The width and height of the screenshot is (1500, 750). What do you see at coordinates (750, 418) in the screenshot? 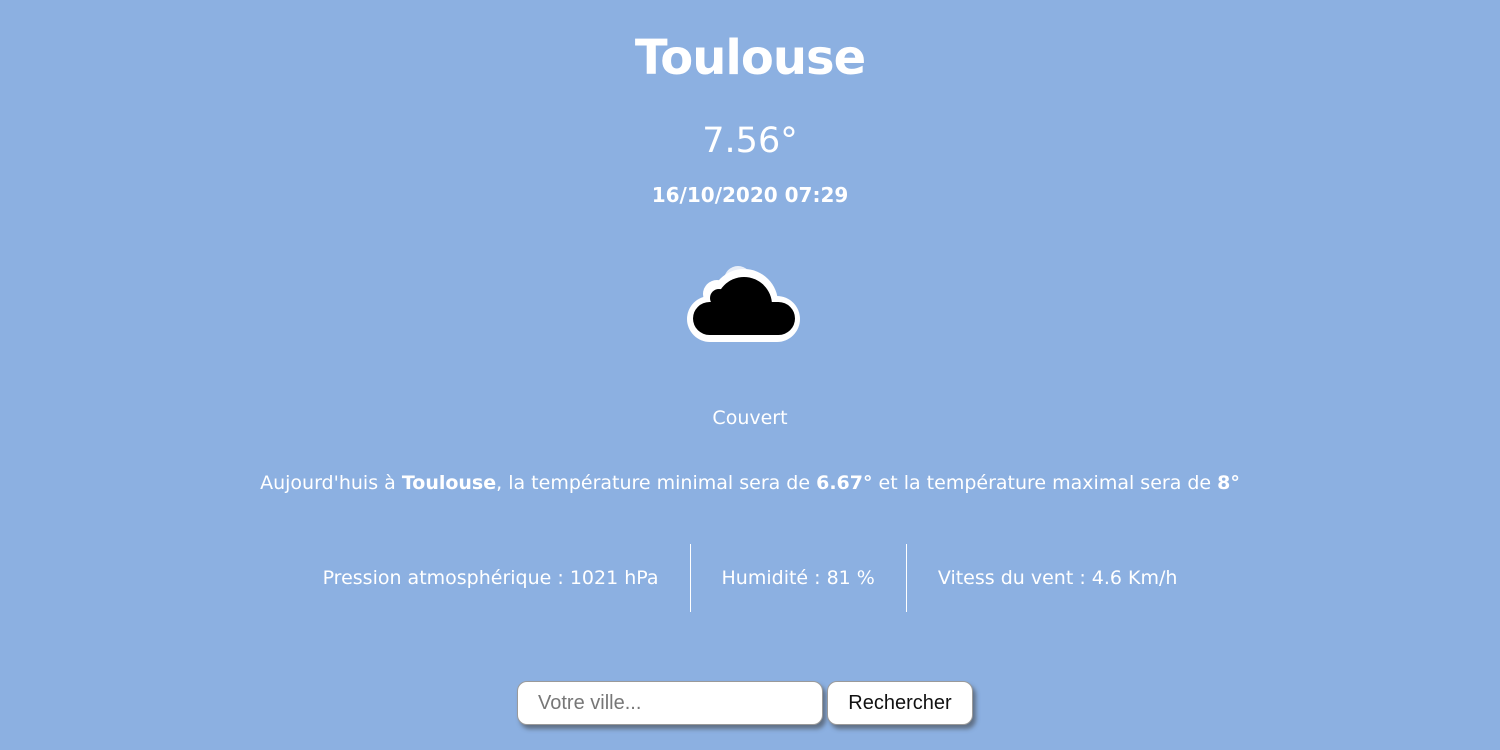
I see `weather-description: Couvert` at bounding box center [750, 418].